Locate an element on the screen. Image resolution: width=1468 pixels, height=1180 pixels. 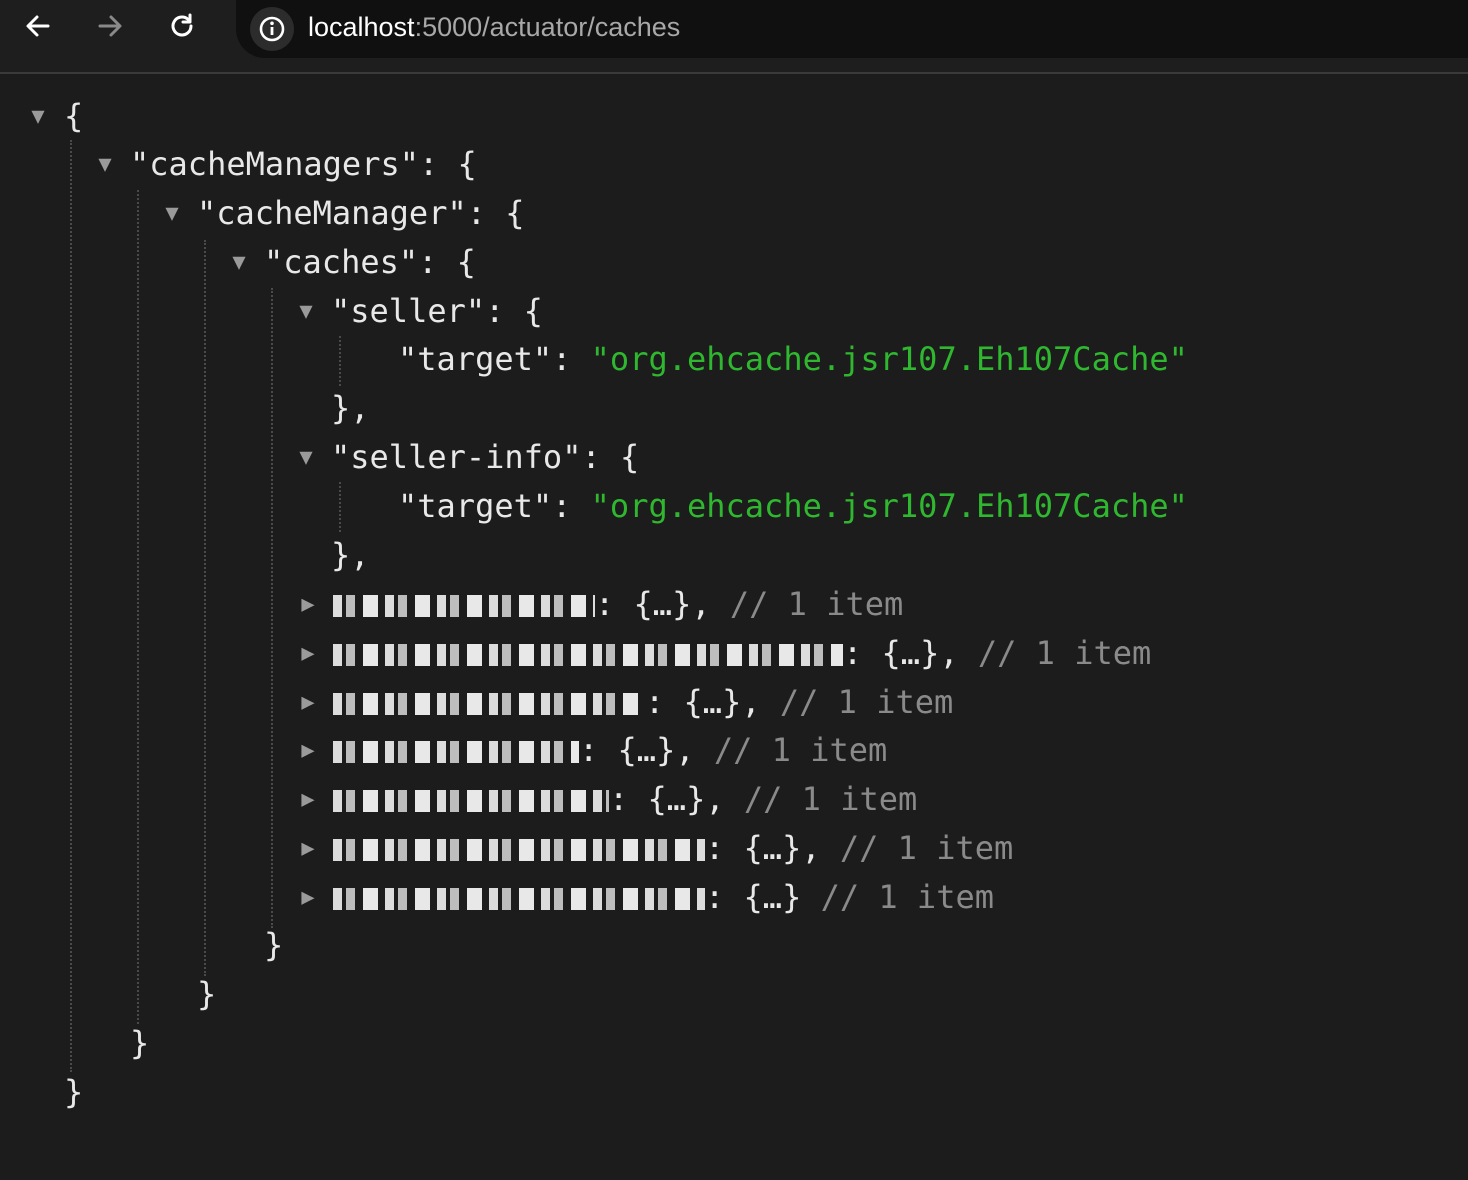
cachemanager-close-brace: } is located at coordinates (207, 994).